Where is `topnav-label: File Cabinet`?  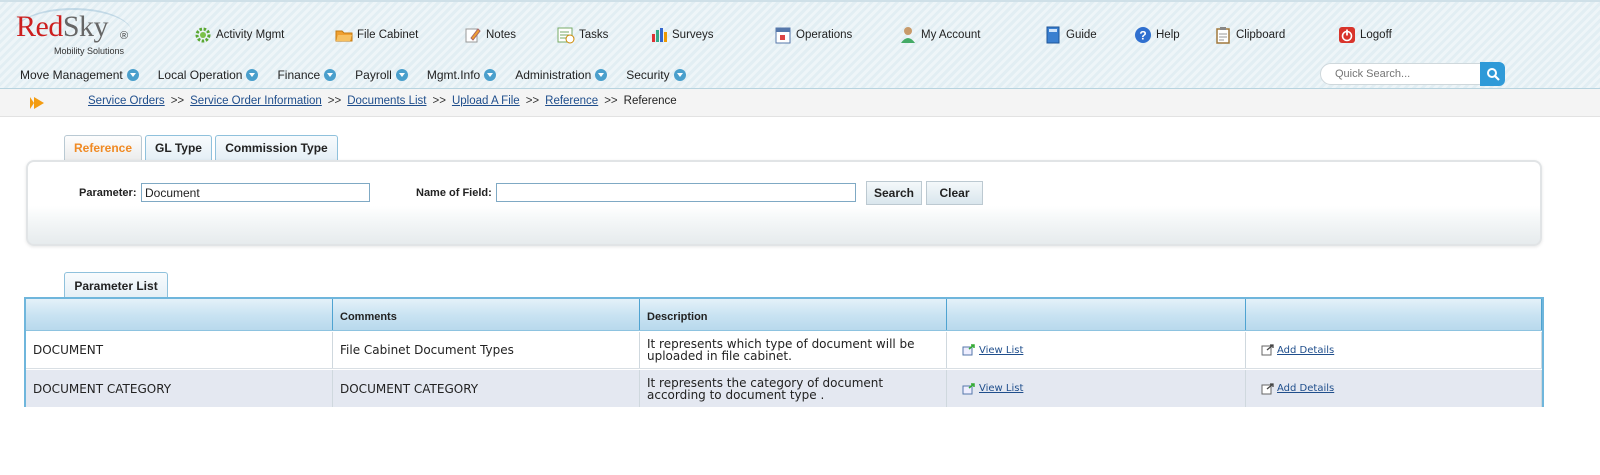
topnav-label: File Cabinet is located at coordinates (388, 35).